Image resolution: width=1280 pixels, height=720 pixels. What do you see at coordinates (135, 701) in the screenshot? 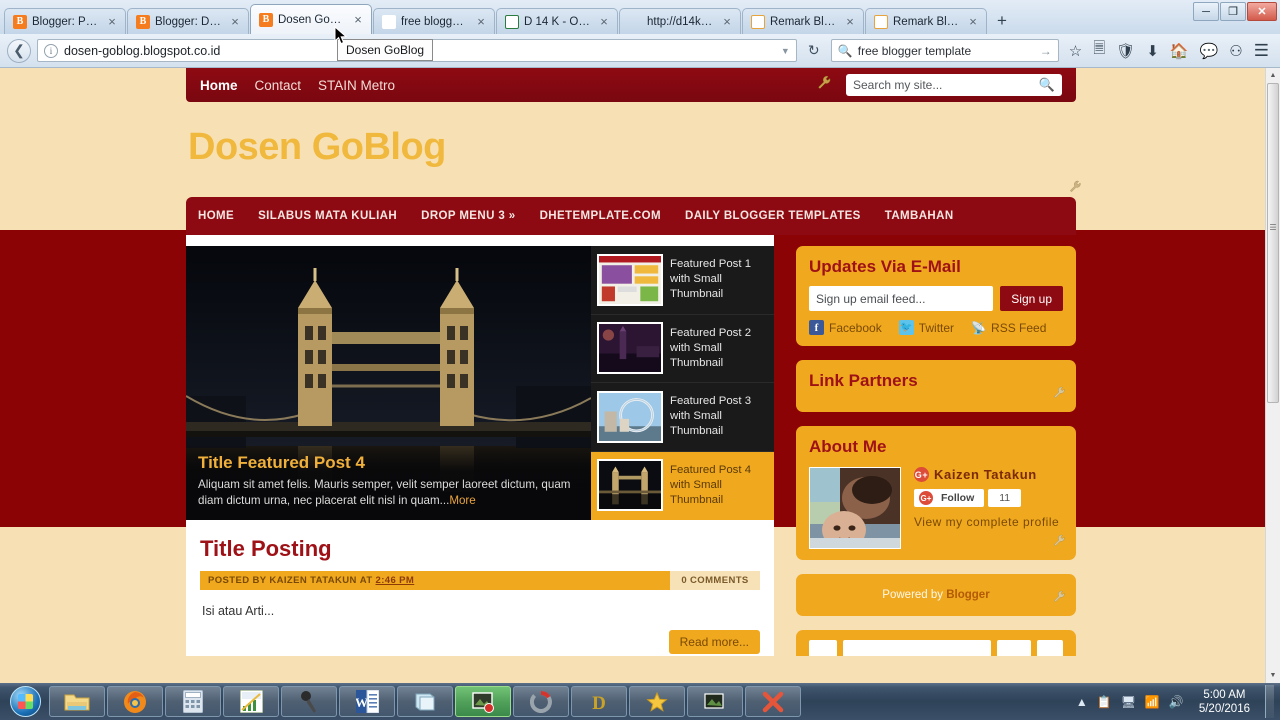
I see `taskbar-item-firefox` at bounding box center [135, 701].